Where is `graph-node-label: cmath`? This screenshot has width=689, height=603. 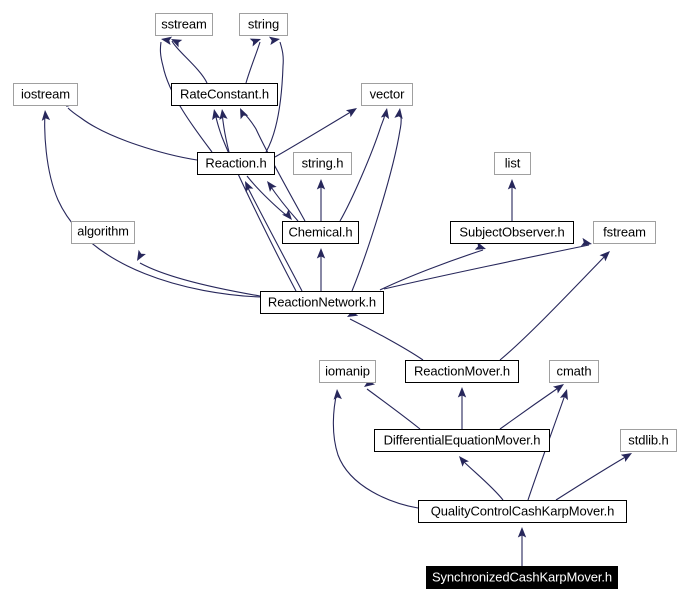
graph-node-label: cmath is located at coordinates (574, 371).